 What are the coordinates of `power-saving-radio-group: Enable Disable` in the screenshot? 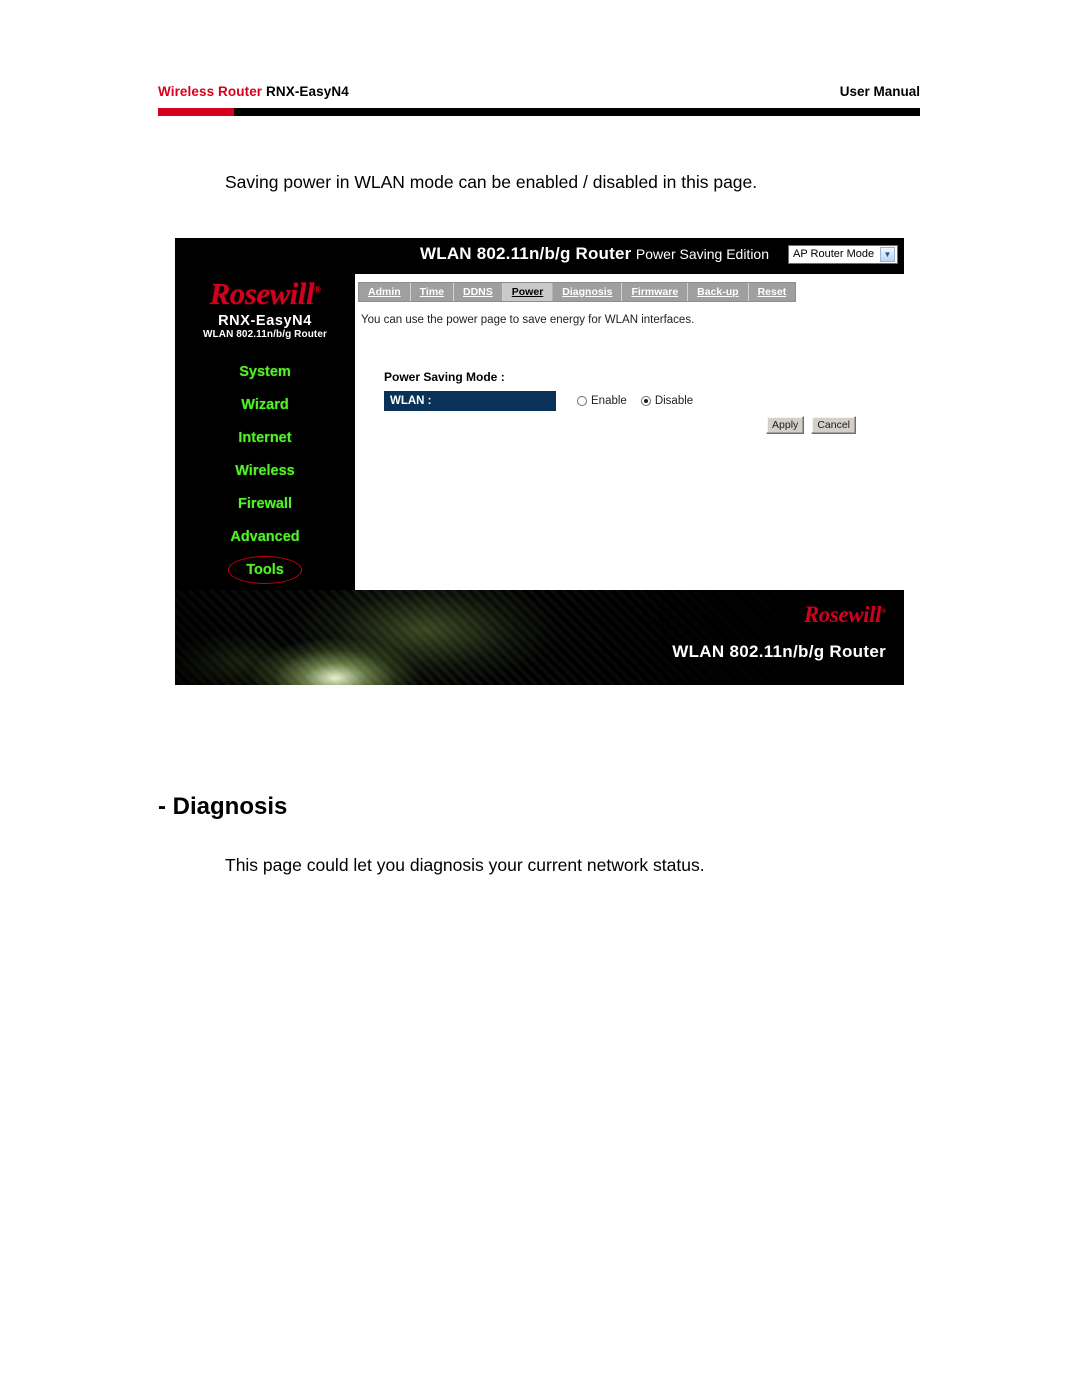 It's located at (635, 401).